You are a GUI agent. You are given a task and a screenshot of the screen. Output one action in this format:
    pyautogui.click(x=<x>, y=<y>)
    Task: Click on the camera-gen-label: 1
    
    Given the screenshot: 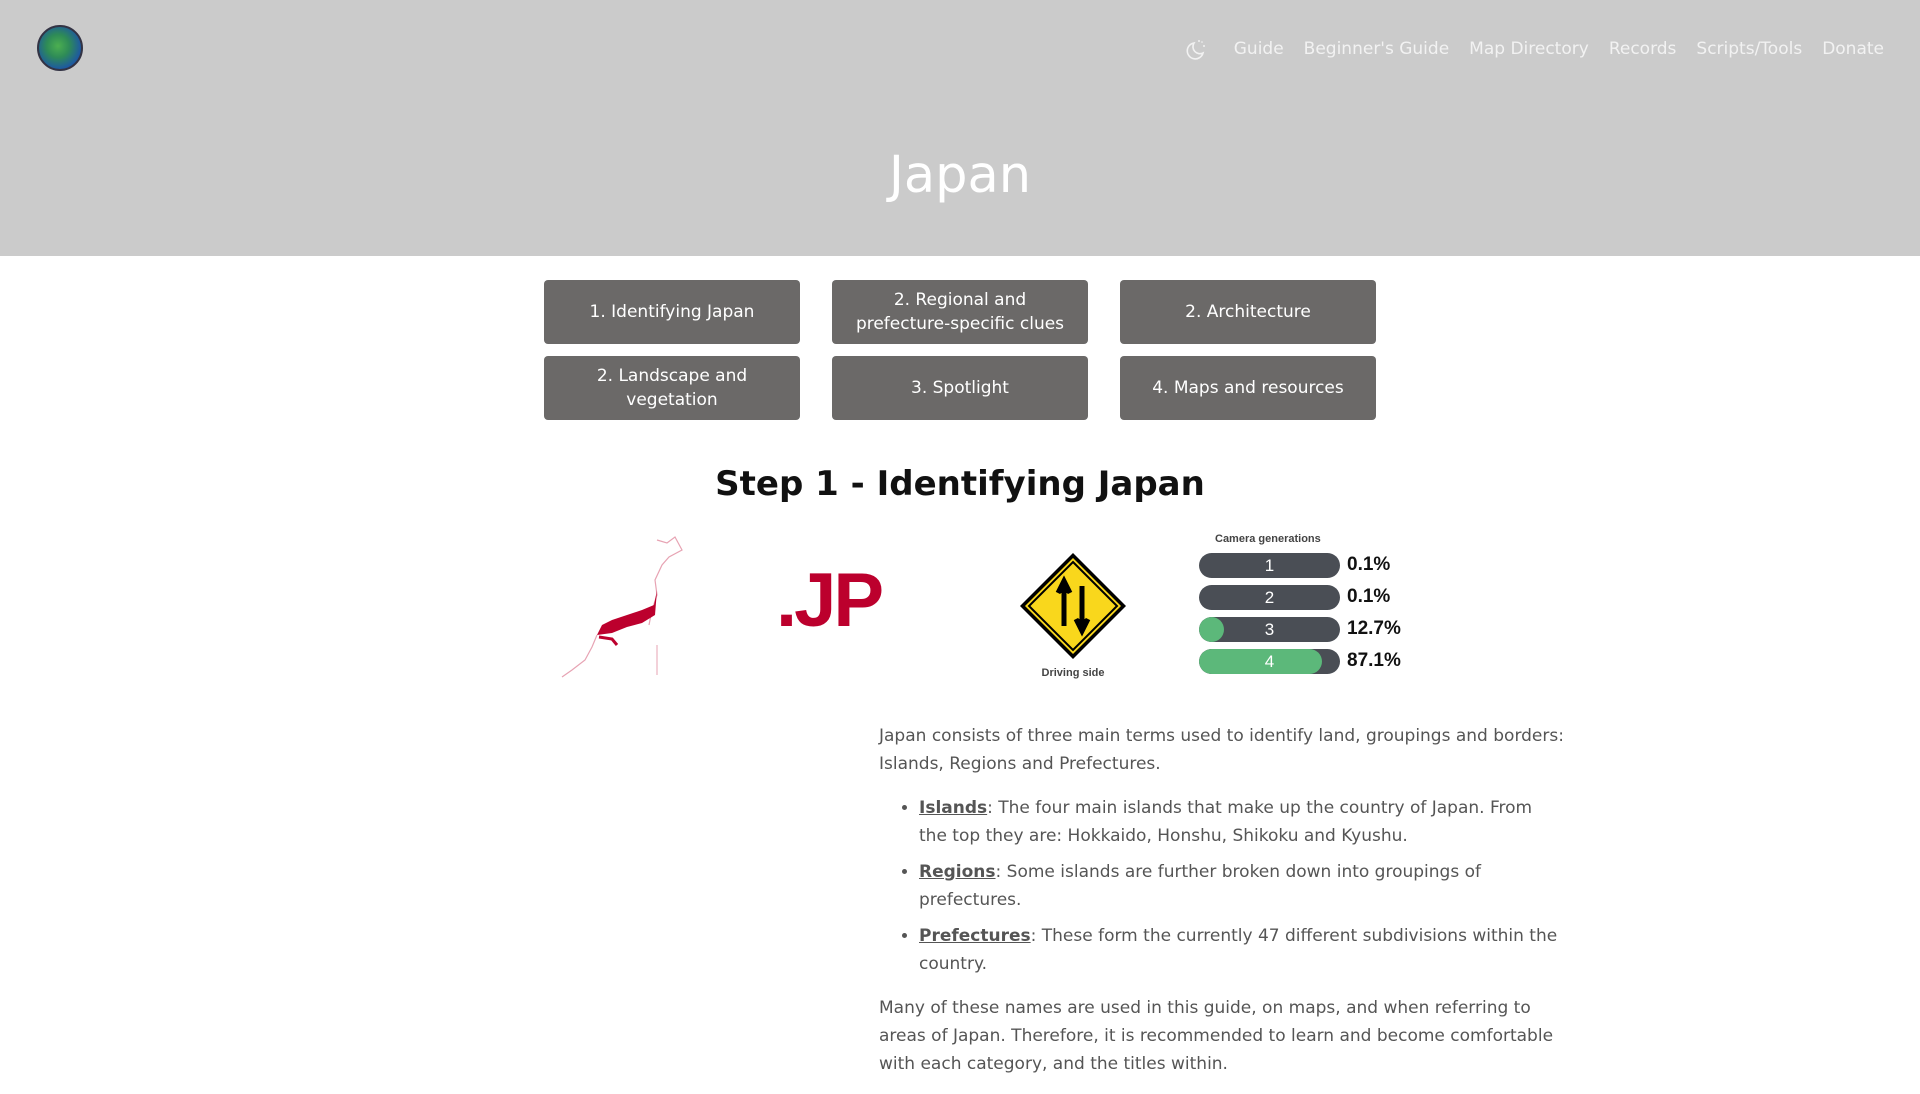 What is the action you would take?
    pyautogui.click(x=1269, y=565)
    